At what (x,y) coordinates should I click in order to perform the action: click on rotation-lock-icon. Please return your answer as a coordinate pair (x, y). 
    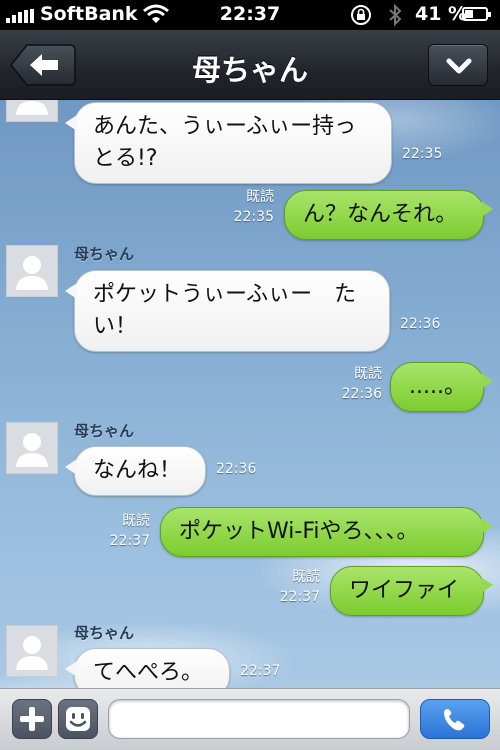
    Looking at the image, I should click on (361, 15).